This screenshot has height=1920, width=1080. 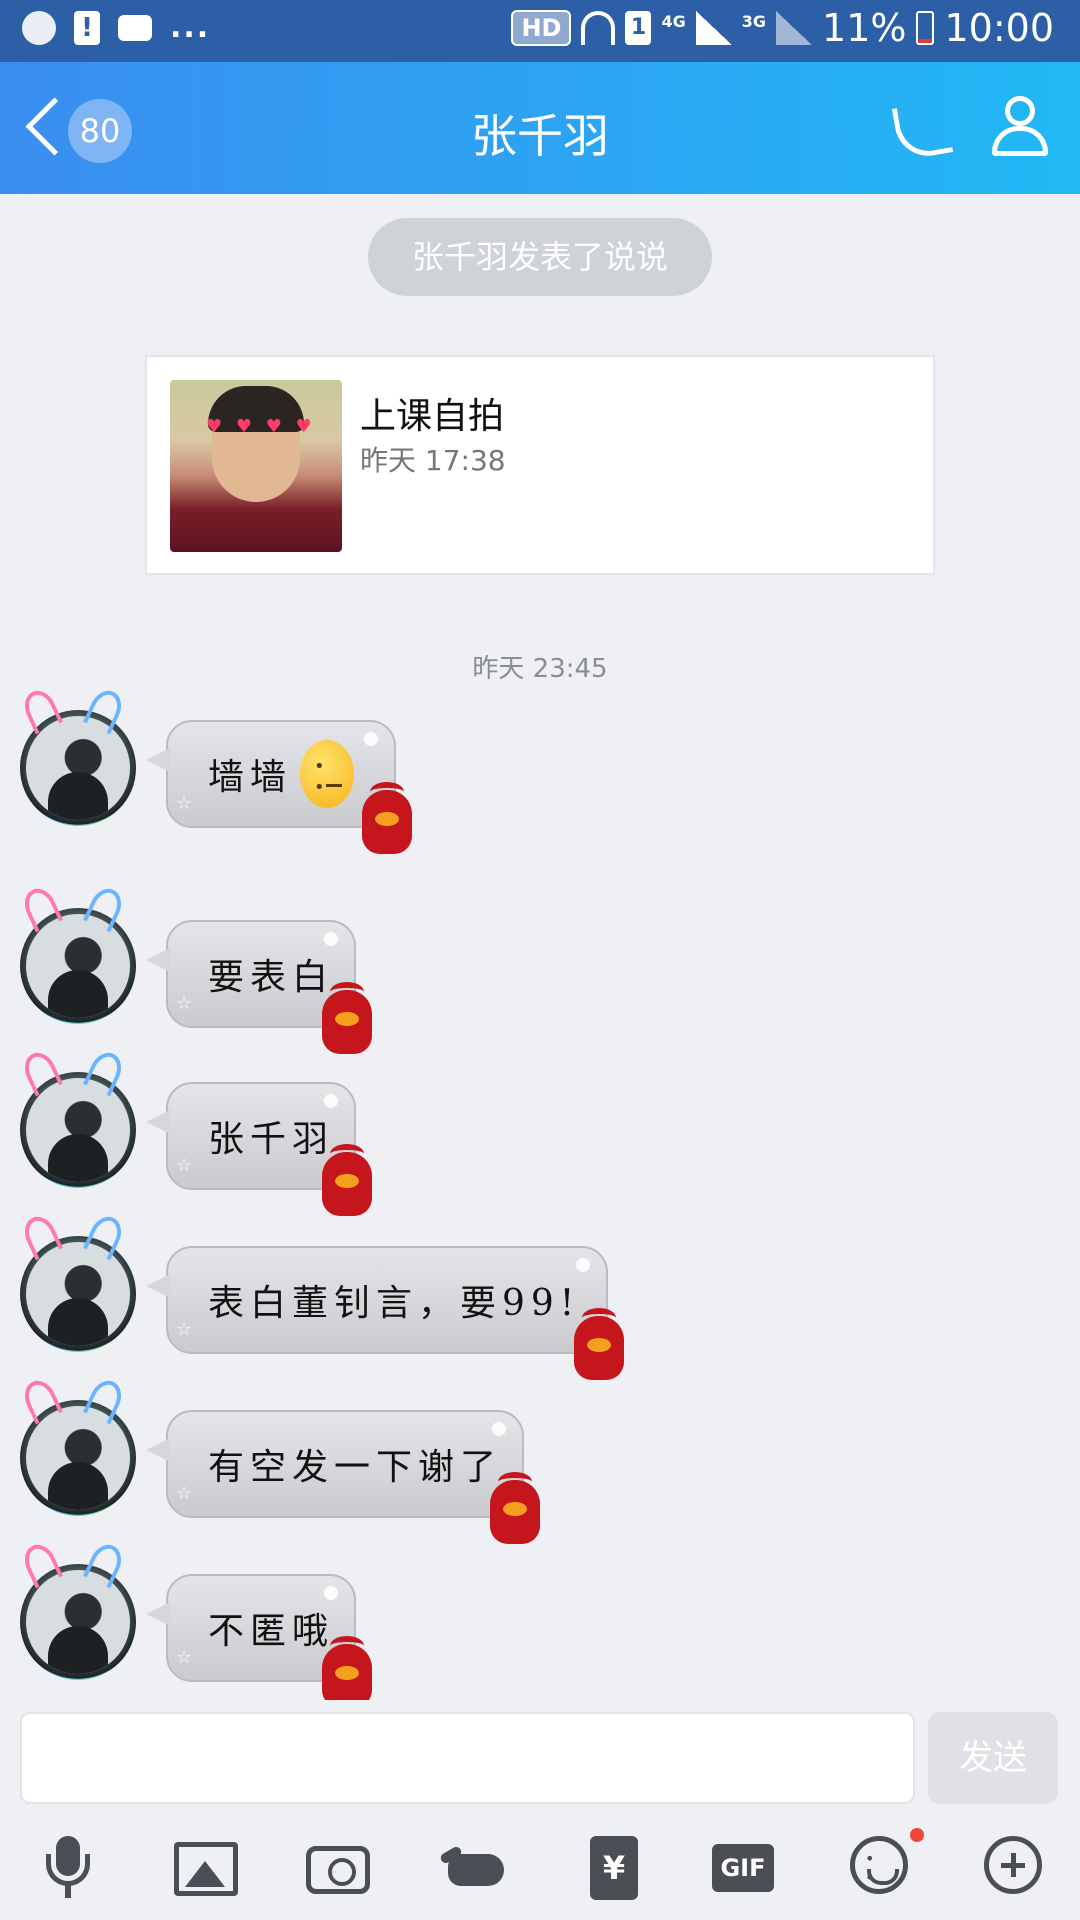 What do you see at coordinates (673, 21) in the screenshot?
I see `network-type-1: 4G` at bounding box center [673, 21].